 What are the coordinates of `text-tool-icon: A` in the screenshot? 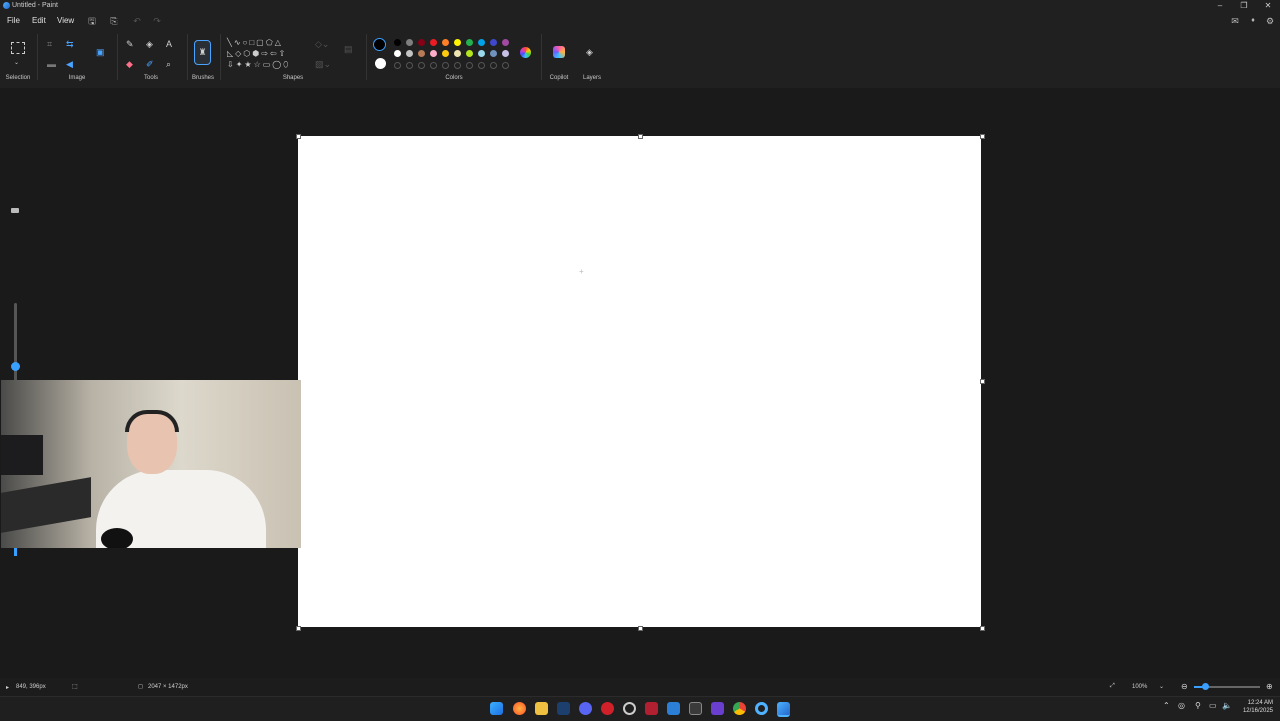 It's located at (169, 44).